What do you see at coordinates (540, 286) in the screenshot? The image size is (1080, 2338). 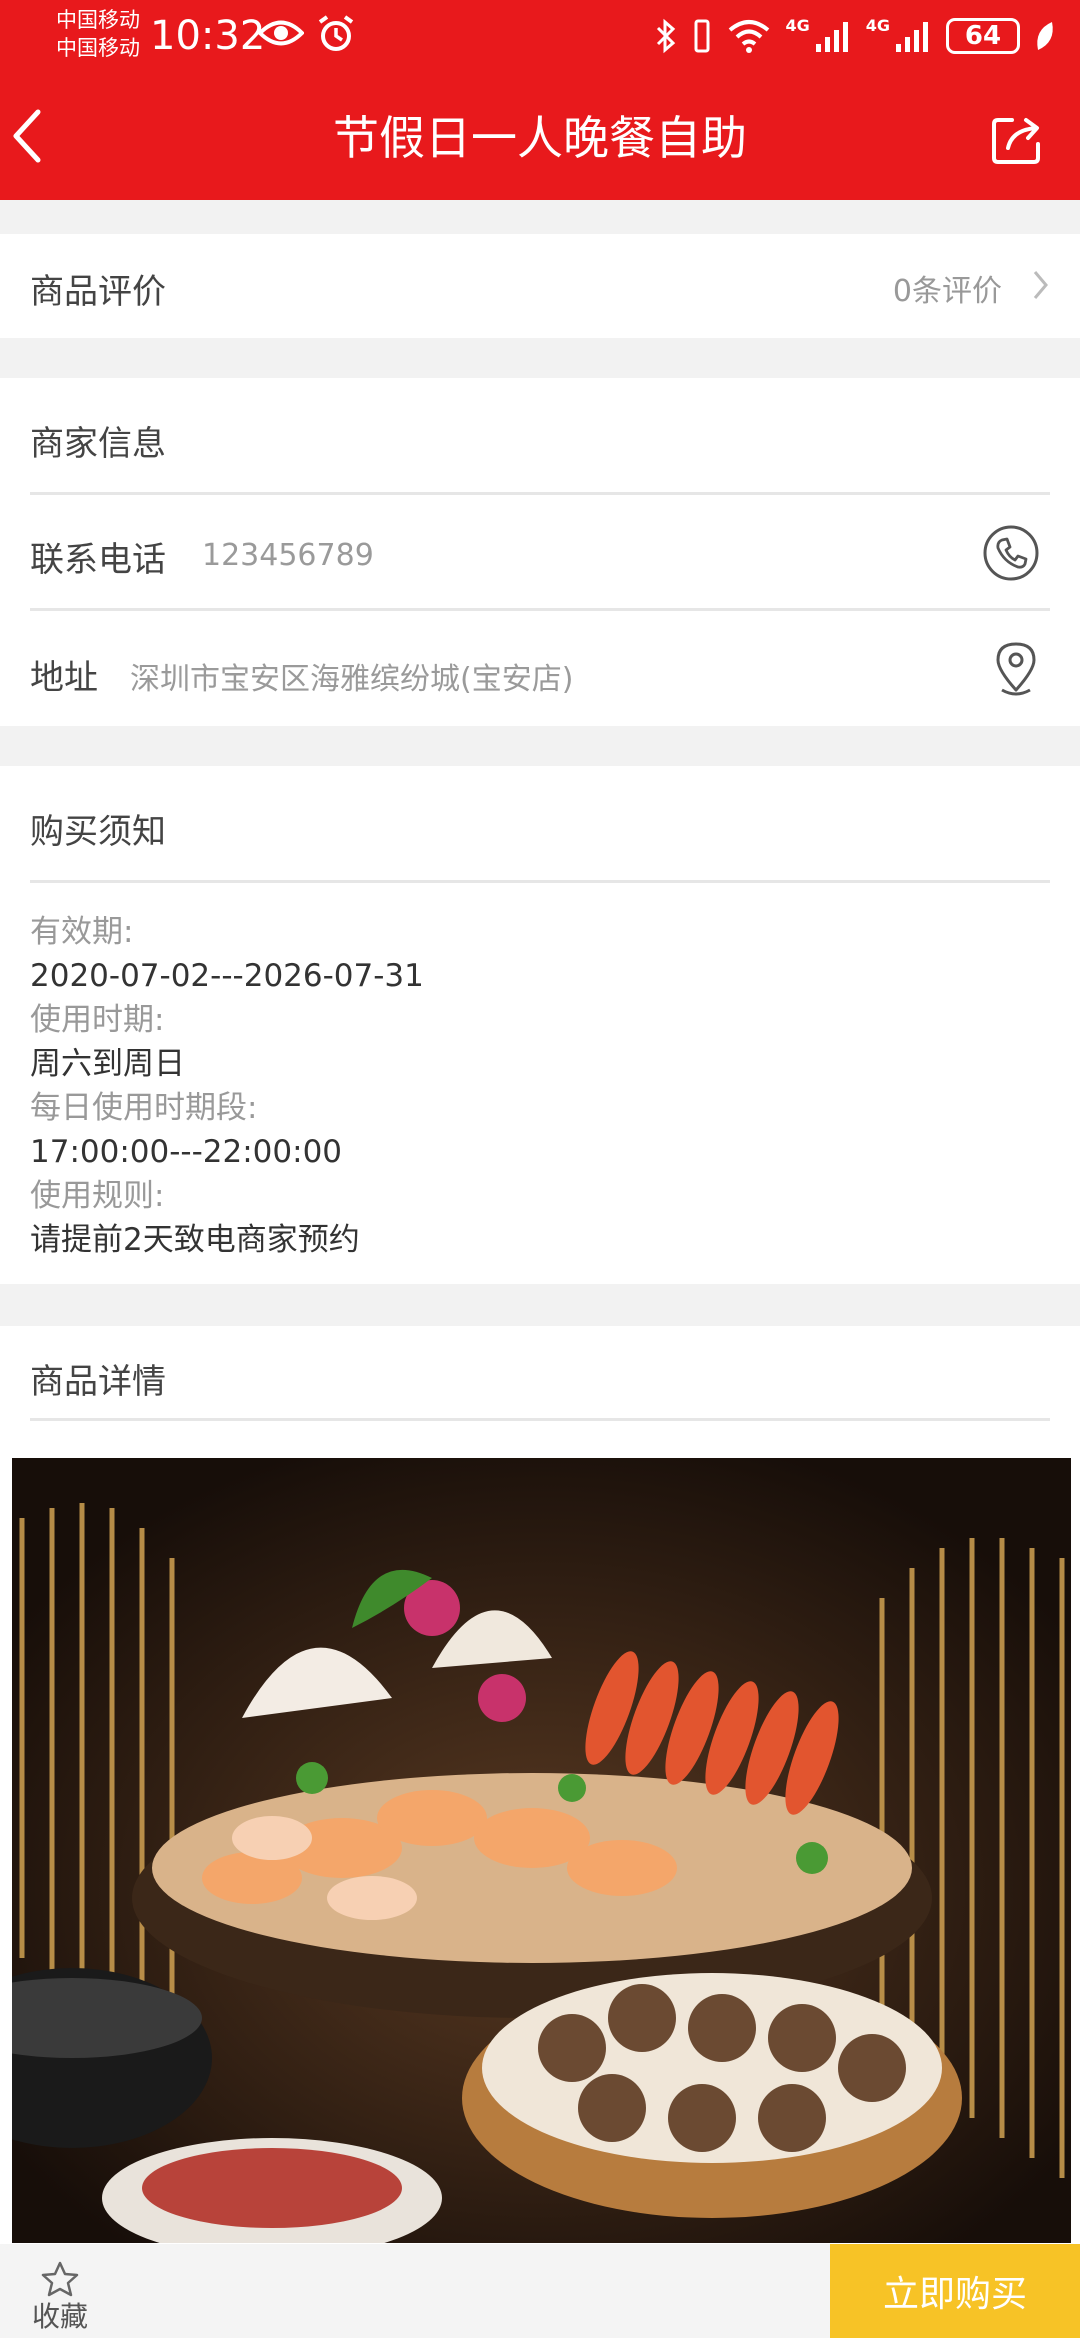 I see `reviews-row: 商品评价 0条评价` at bounding box center [540, 286].